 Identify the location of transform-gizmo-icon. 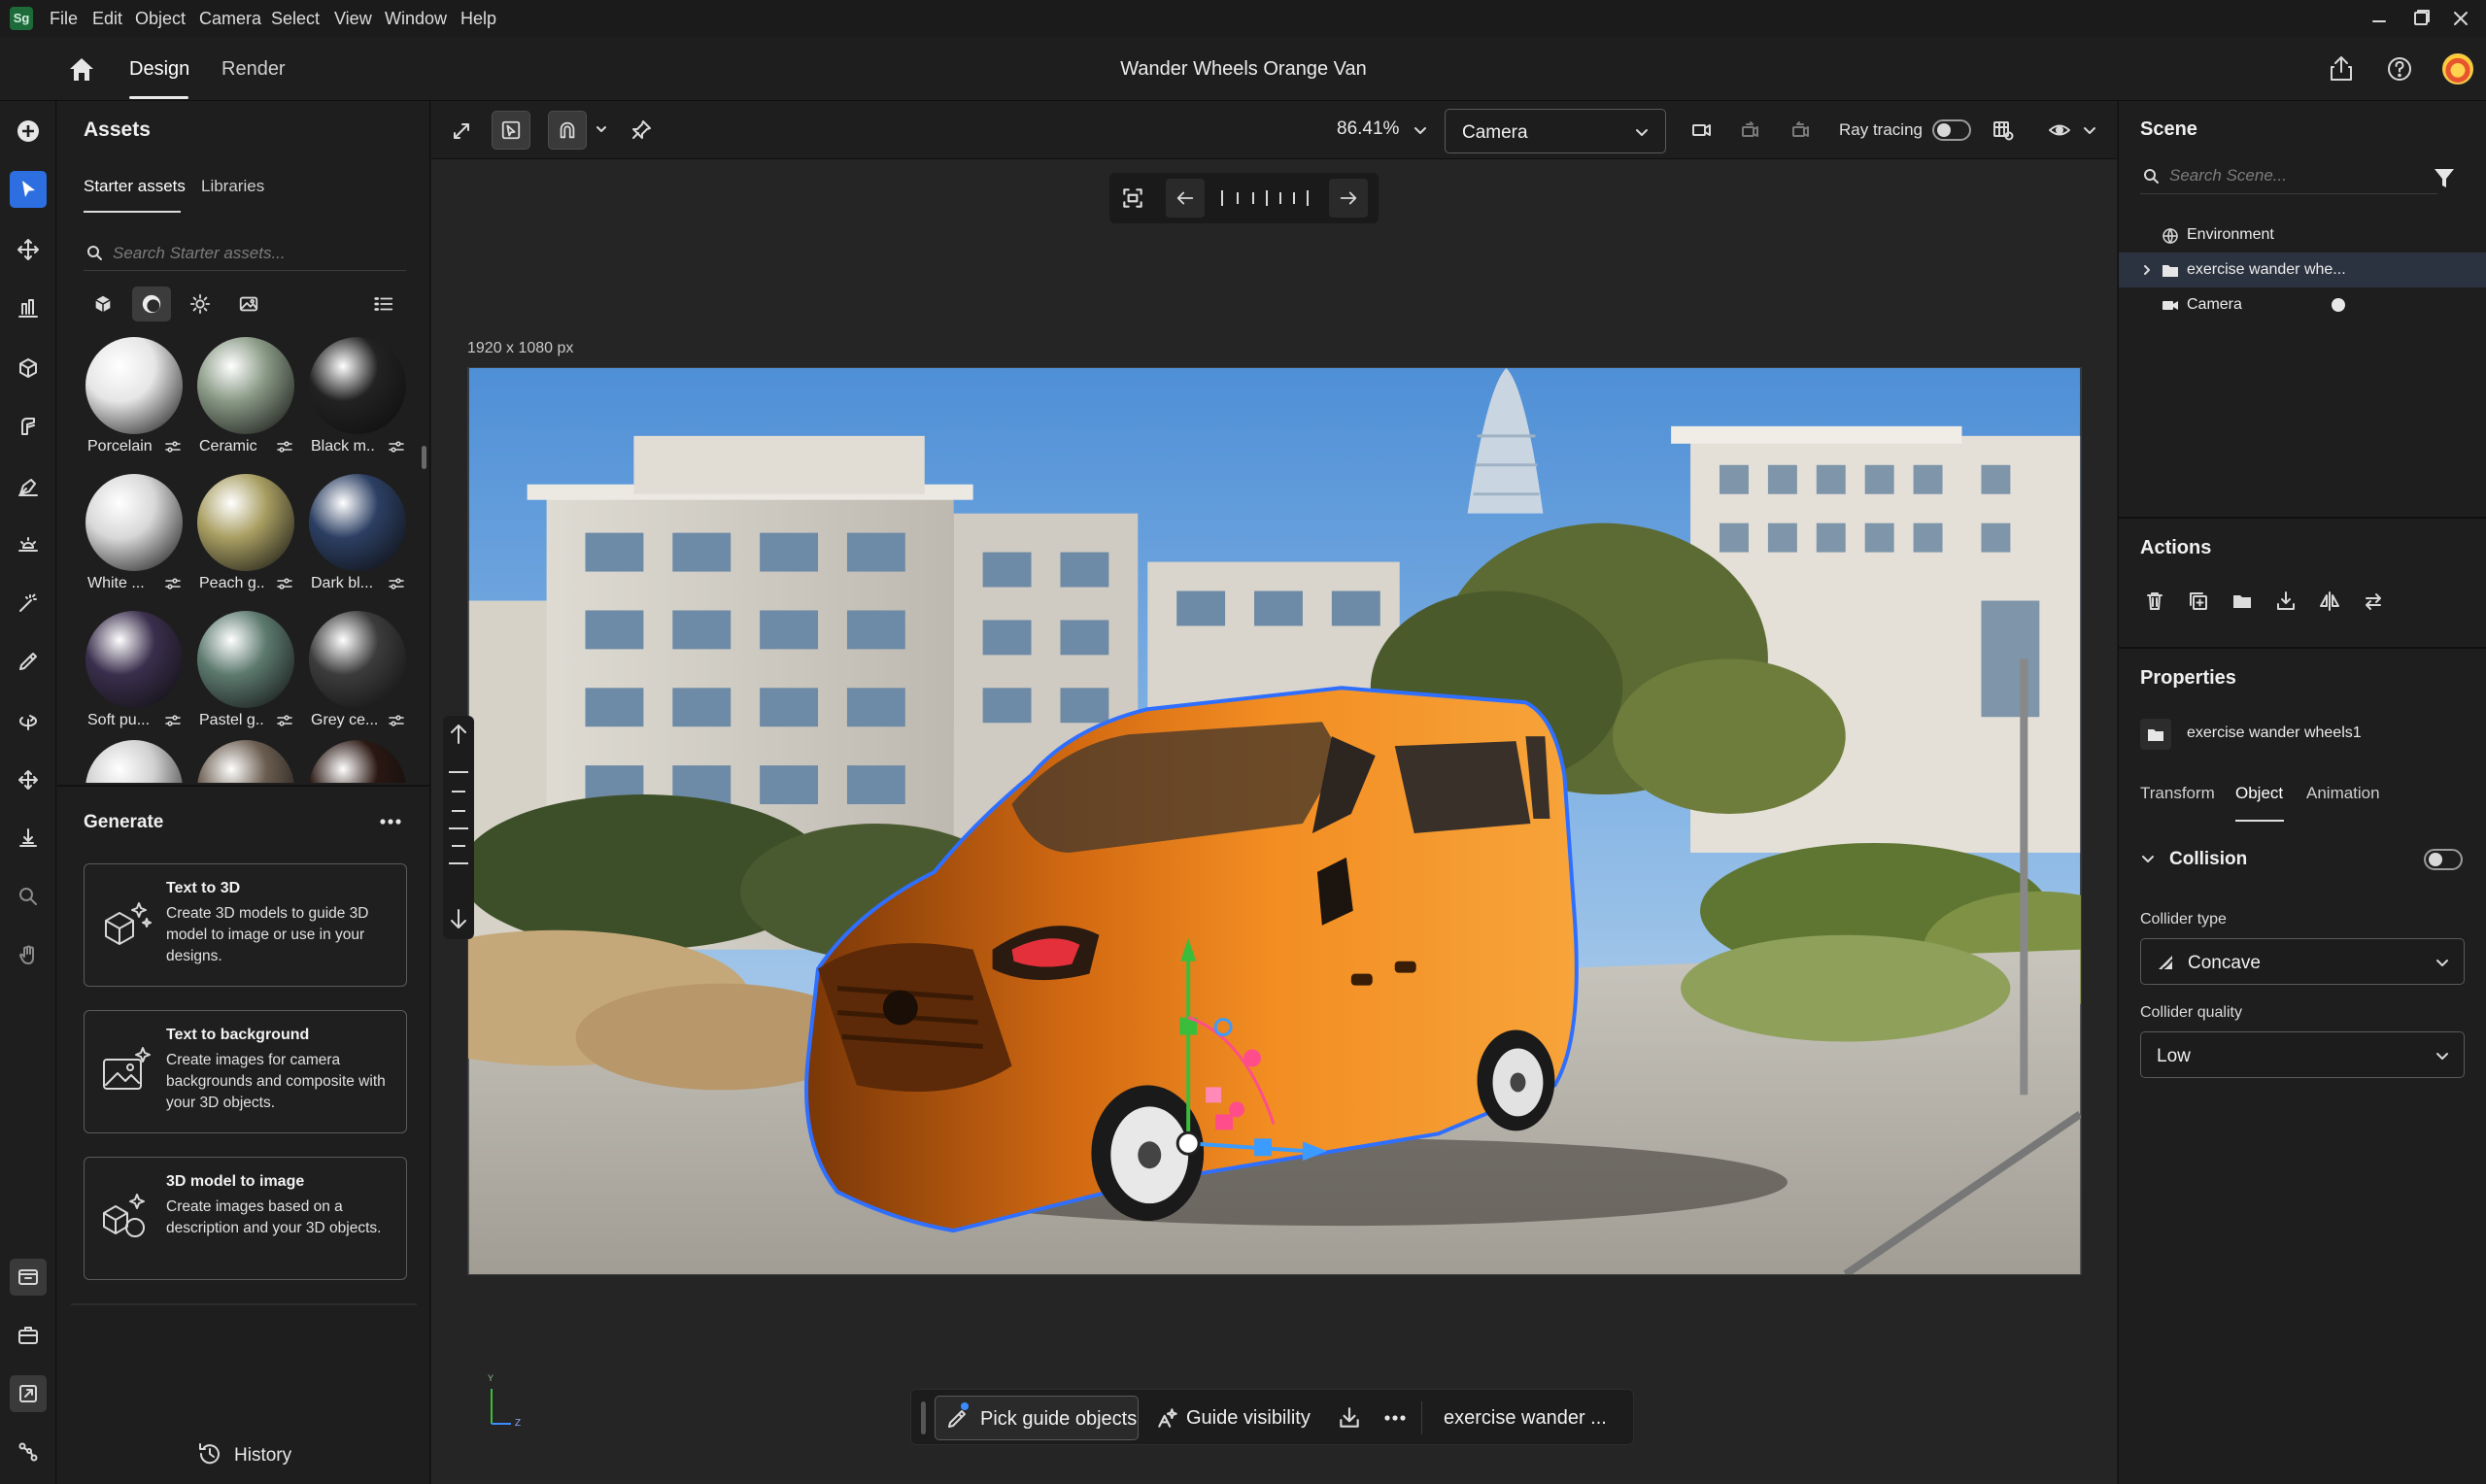
(462, 130).